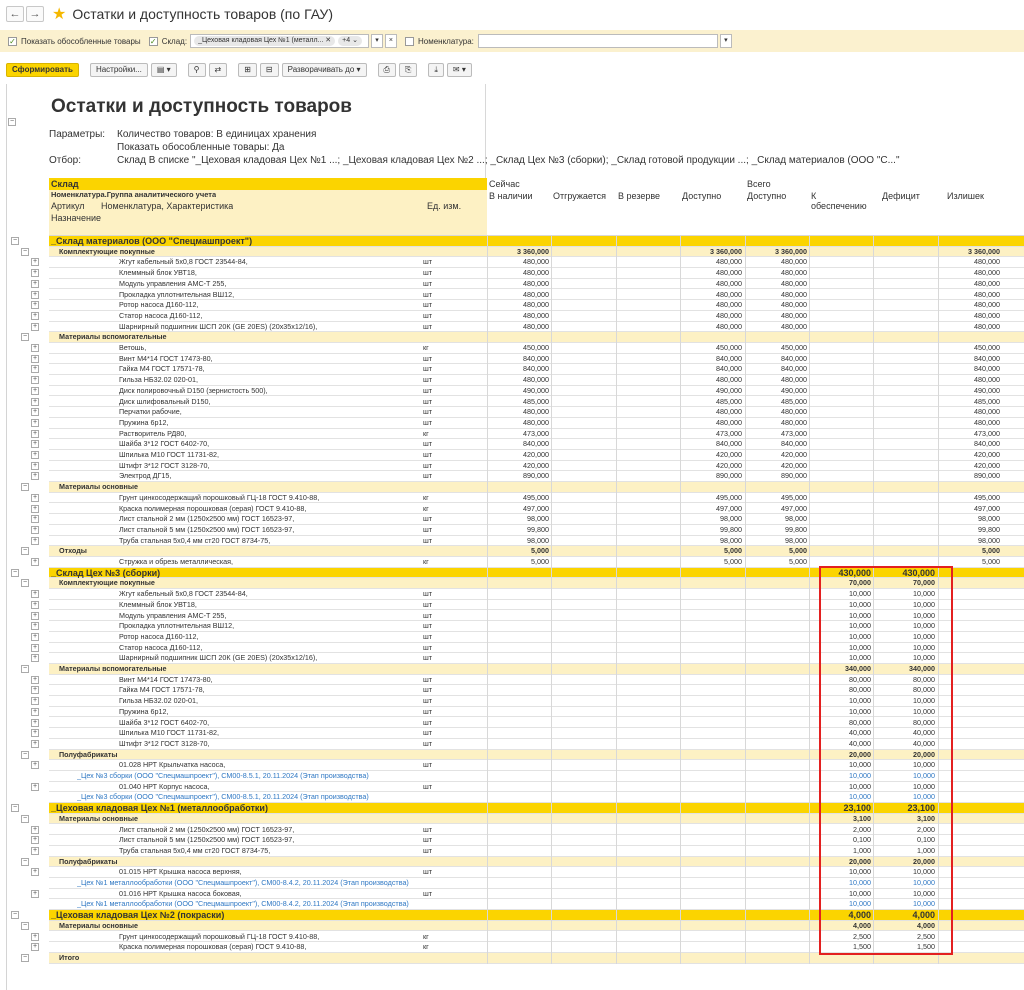 This screenshot has height=990, width=1024. I want to click on preview-icon: ⎘, so click(408, 70).